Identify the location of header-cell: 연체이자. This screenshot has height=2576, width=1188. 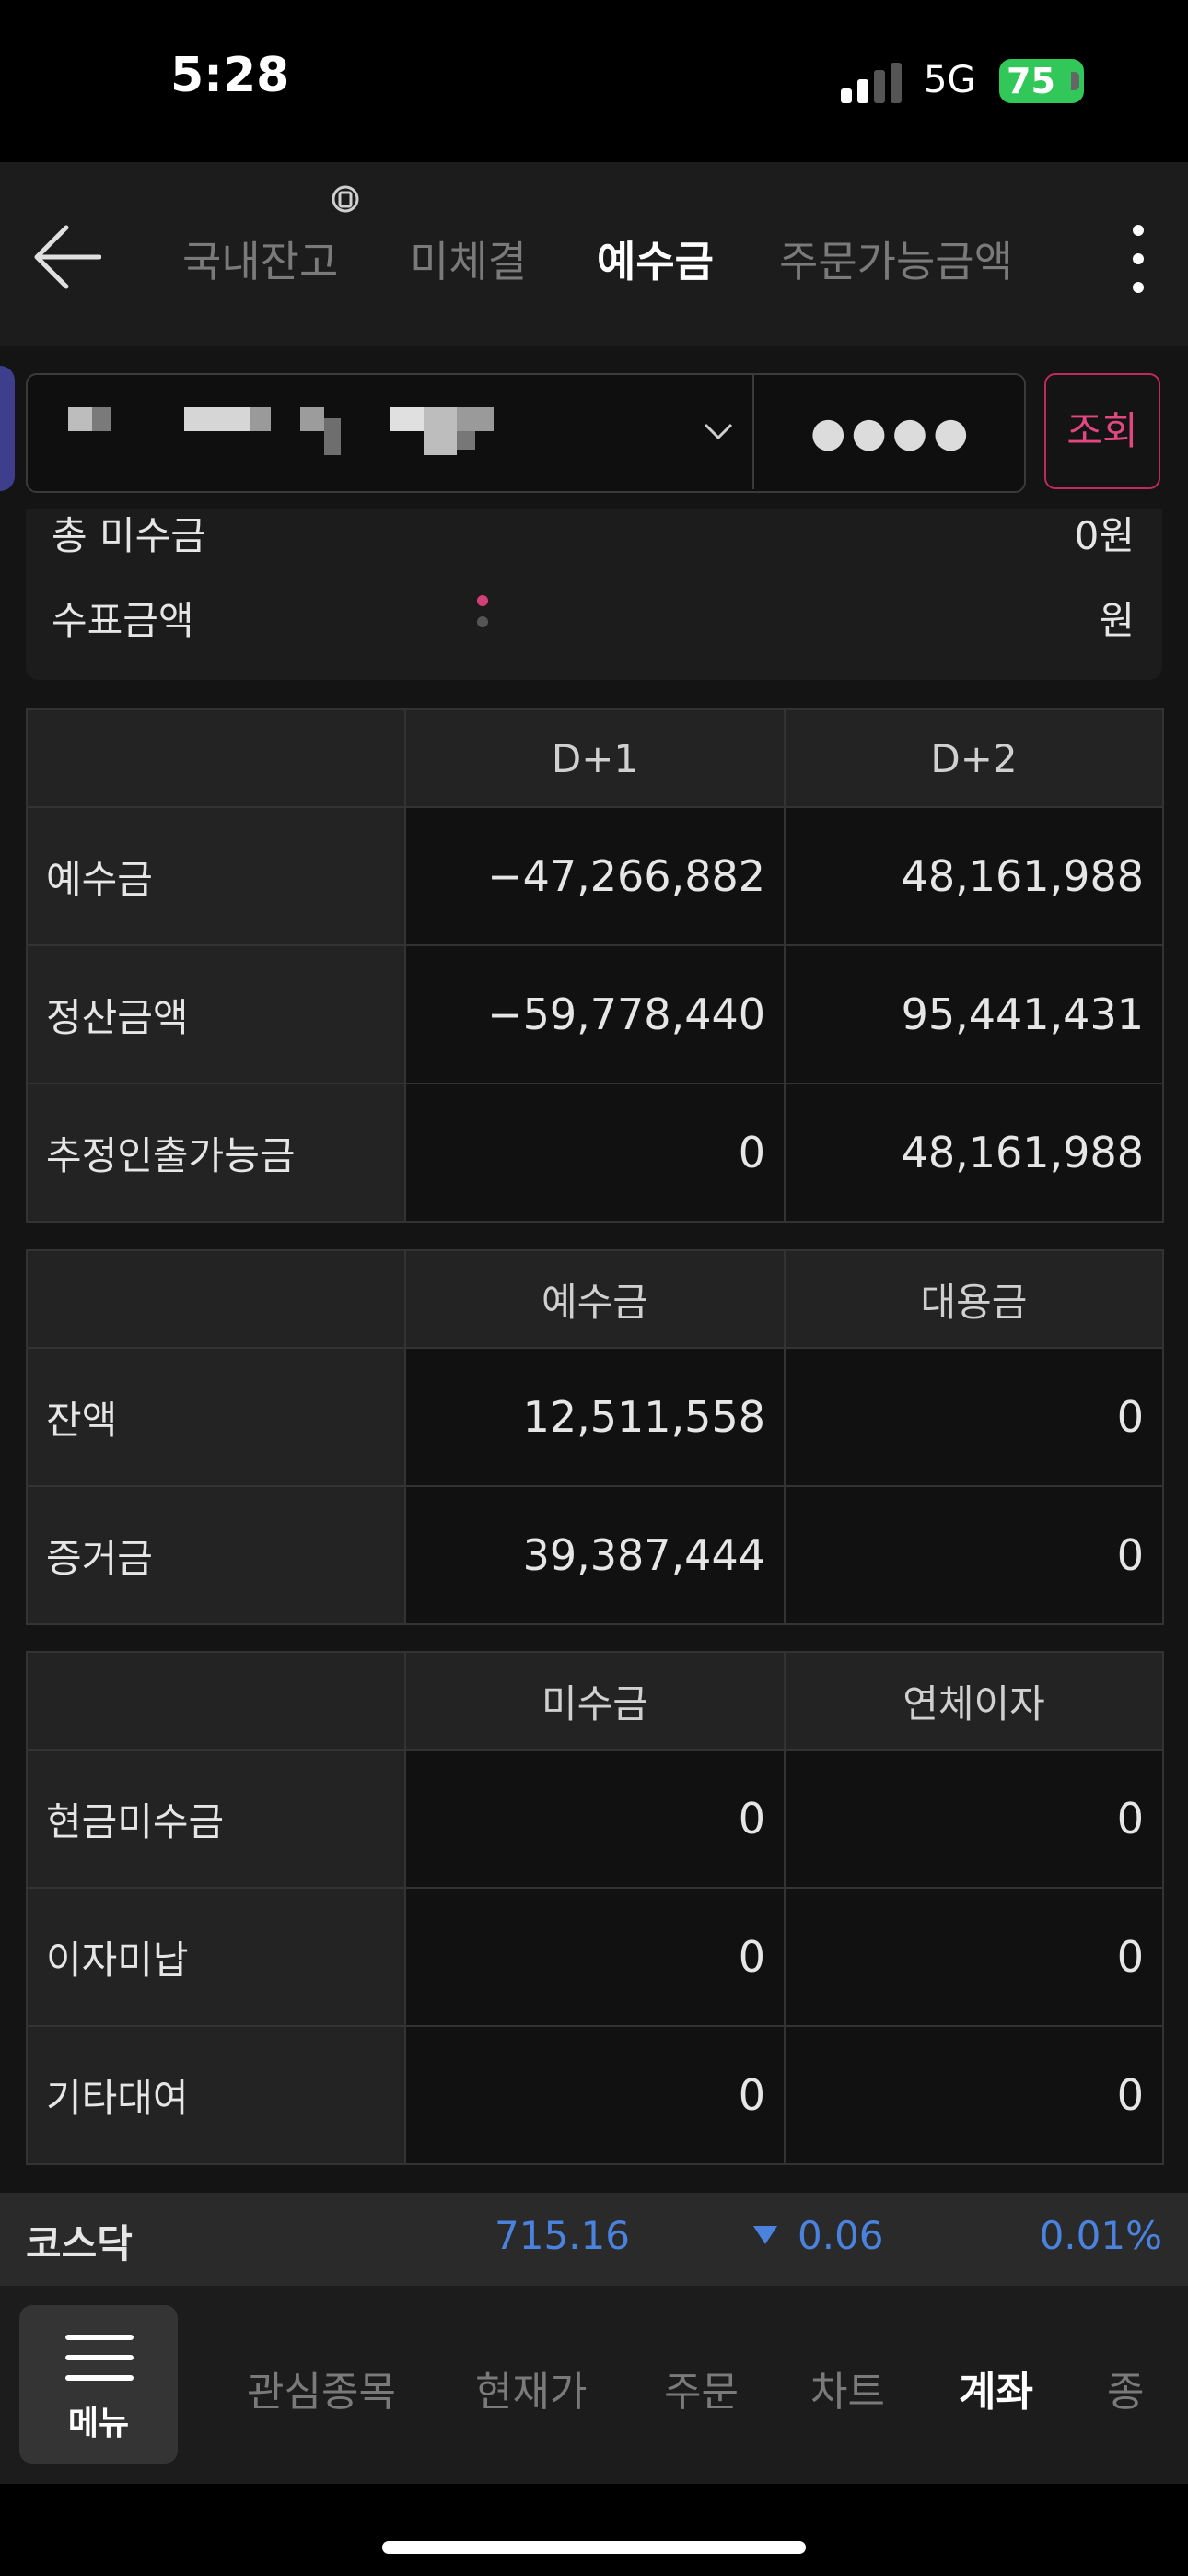
(974, 1701).